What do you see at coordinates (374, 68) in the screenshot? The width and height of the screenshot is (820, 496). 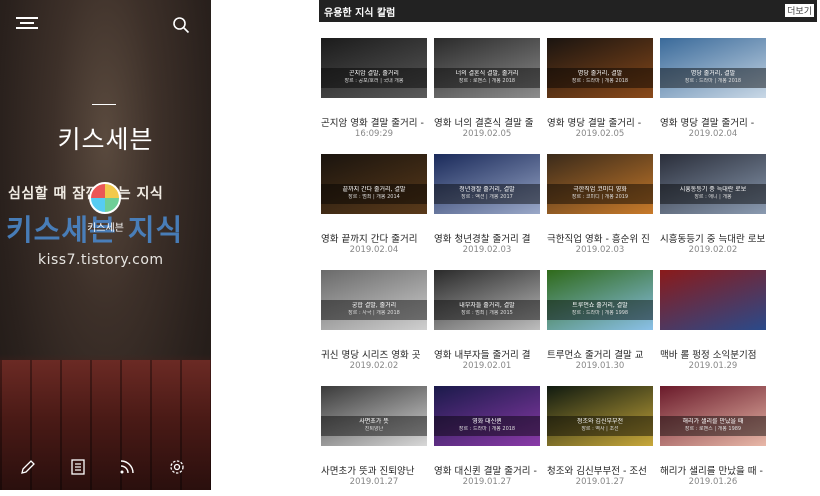 I see `post-thumbnail: 곤지암 결말, 줄거리 장르 : 공포/호러 | 국내 개봉` at bounding box center [374, 68].